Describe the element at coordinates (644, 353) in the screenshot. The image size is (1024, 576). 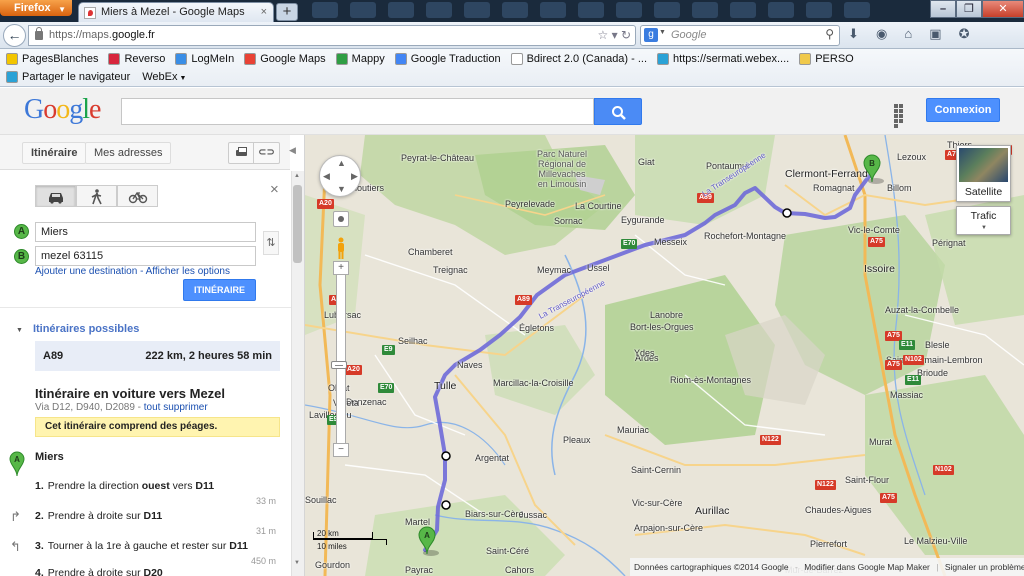
I see `place-label: Ydes` at that location.